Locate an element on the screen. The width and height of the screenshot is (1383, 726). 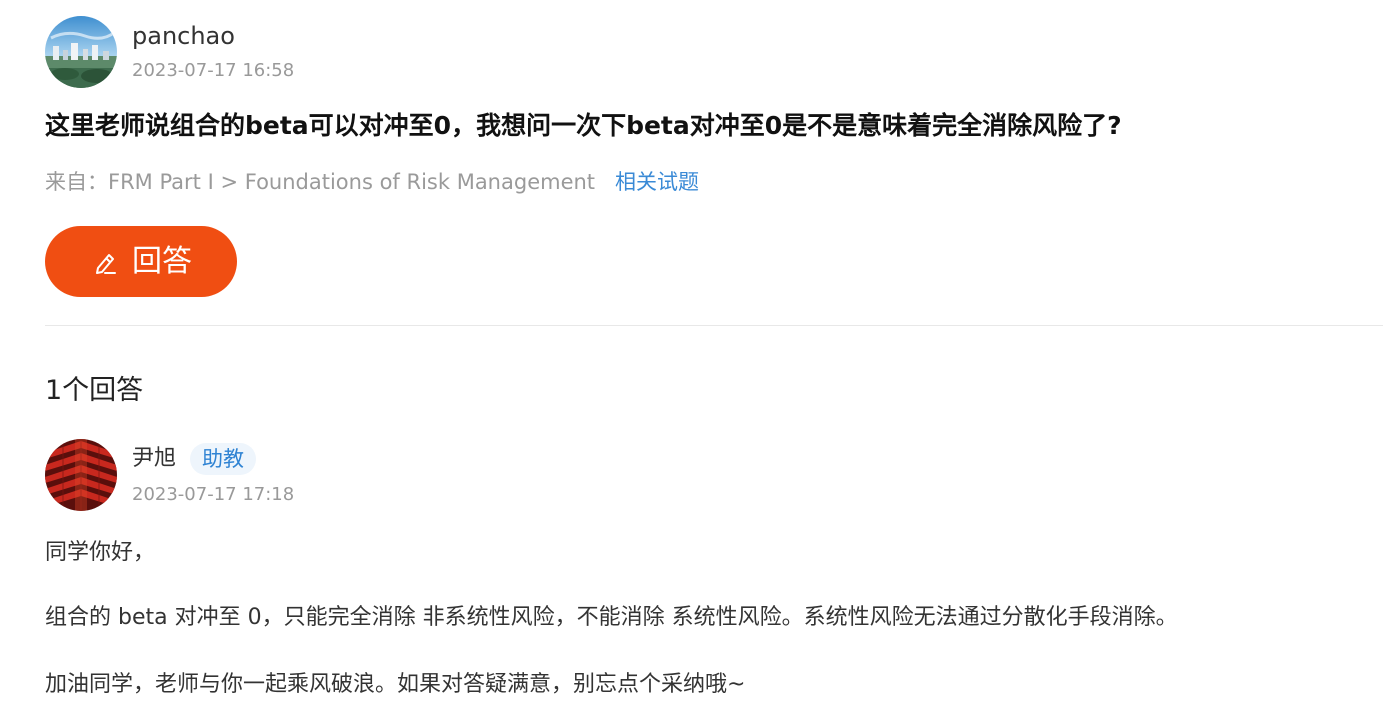
answer-paragraph: 加油同学，老师与你一起乘风破浪。如果对答疑满意，别忘点个采纳哦~ is located at coordinates (395, 684).